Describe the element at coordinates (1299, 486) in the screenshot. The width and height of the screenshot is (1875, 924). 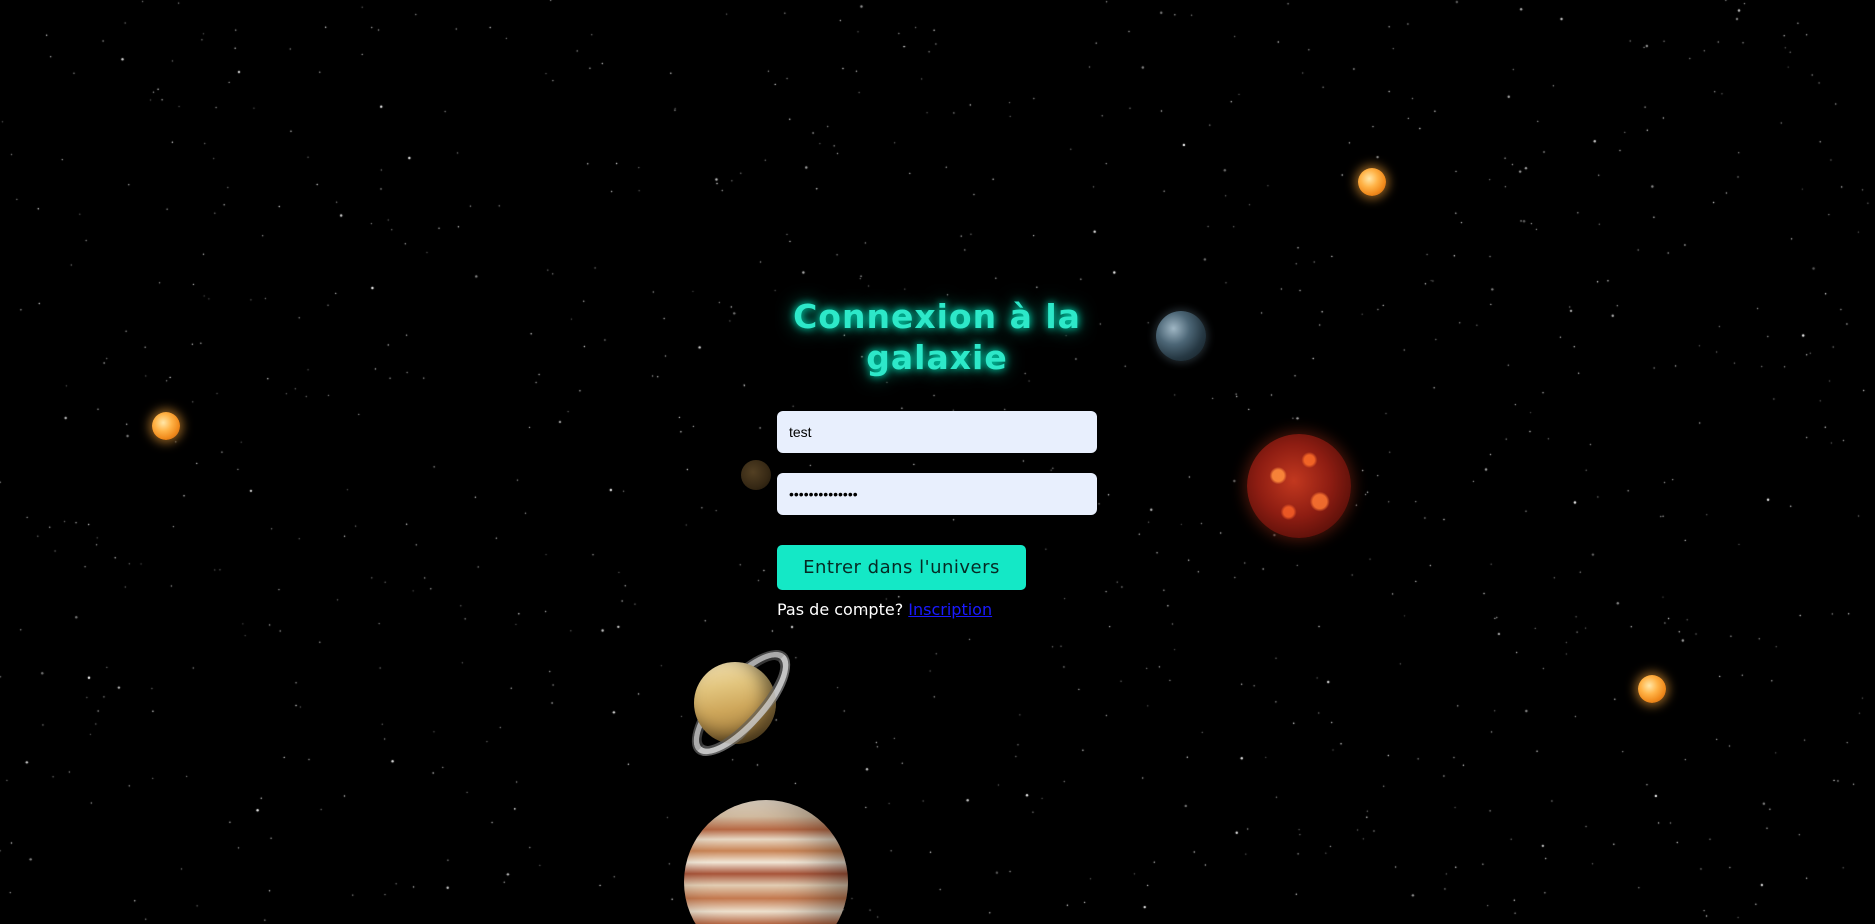
I see `lava-planet-icon` at that location.